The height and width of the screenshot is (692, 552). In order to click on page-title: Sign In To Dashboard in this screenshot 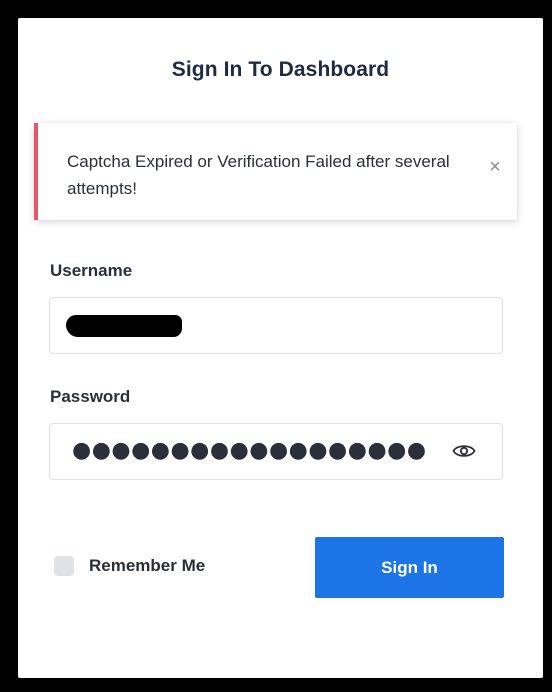, I will do `click(280, 69)`.